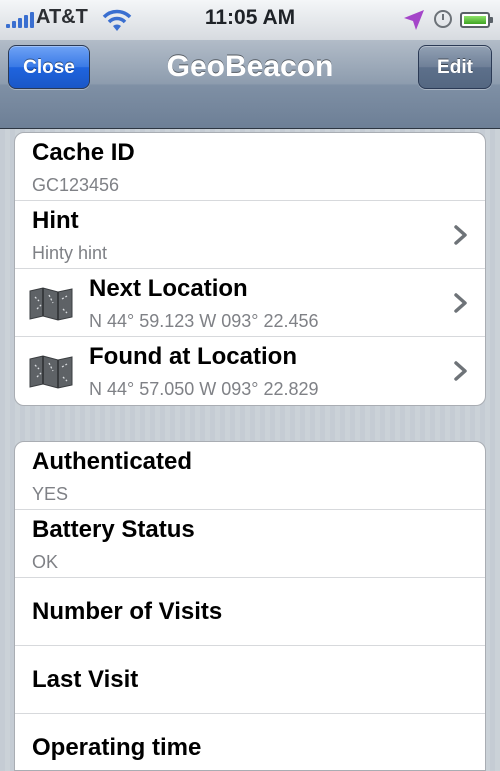 This screenshot has width=500, height=771. Describe the element at coordinates (83, 152) in the screenshot. I see `row-title: Cache ID` at that location.